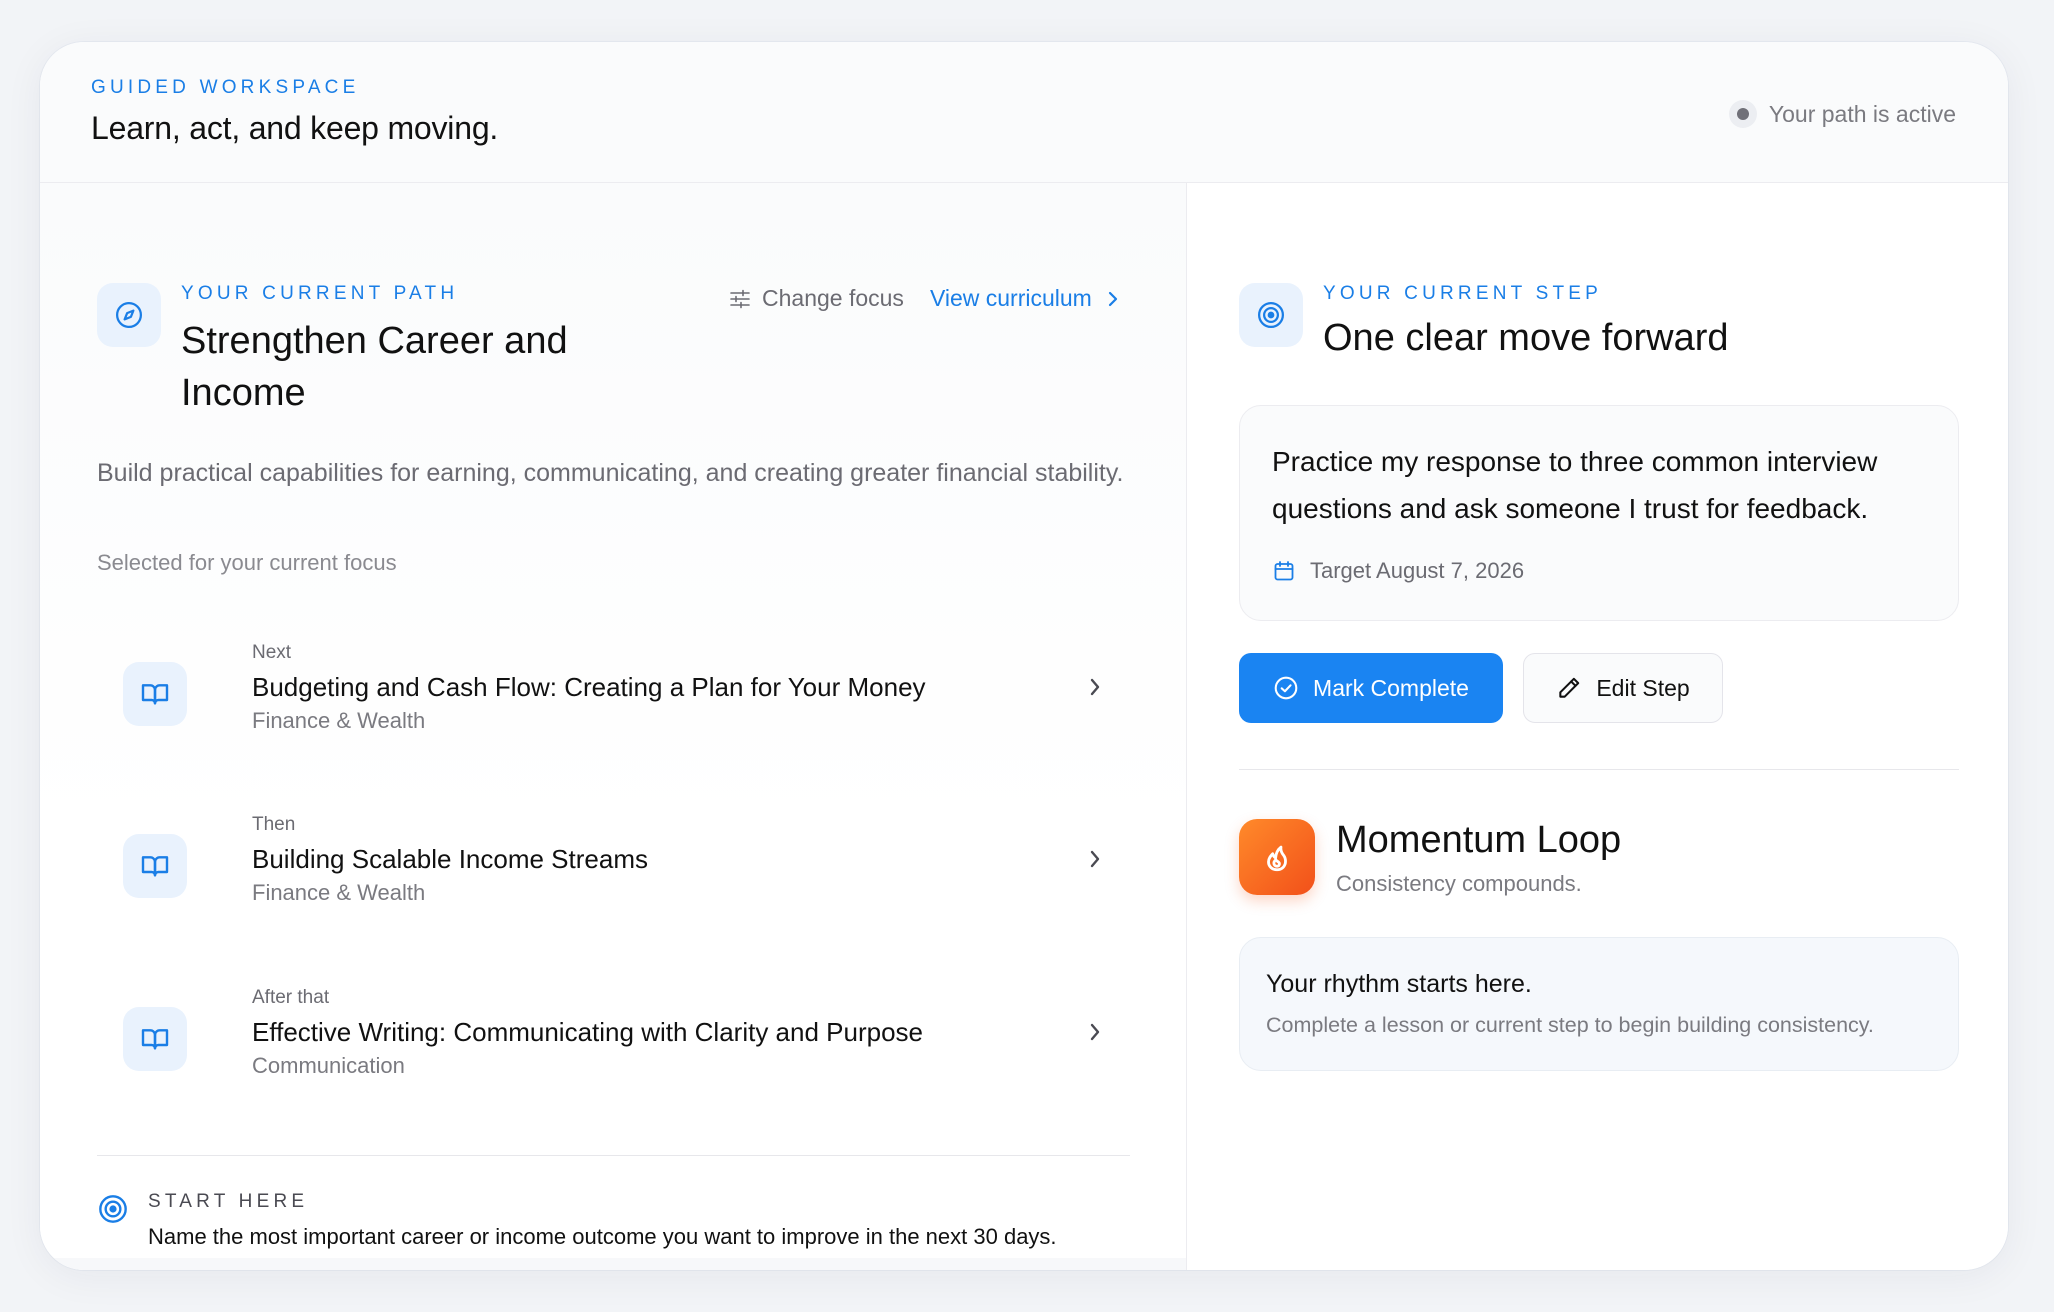  Describe the element at coordinates (274, 824) in the screenshot. I see `lesson-kicker: Then` at that location.